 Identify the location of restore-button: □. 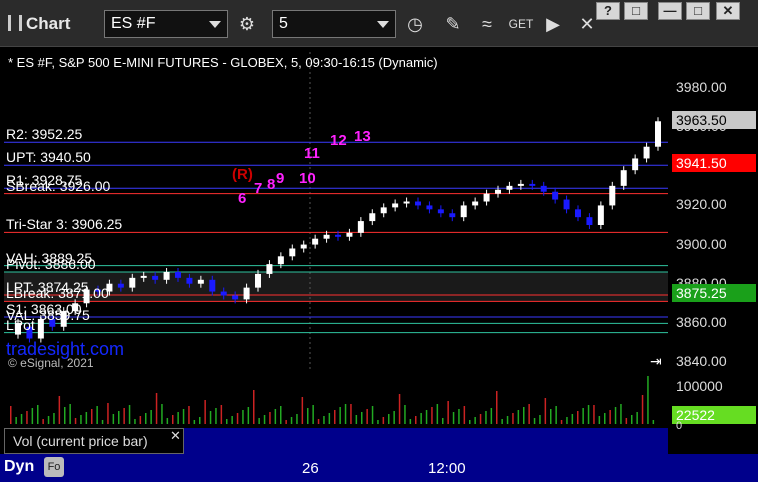
(636, 11).